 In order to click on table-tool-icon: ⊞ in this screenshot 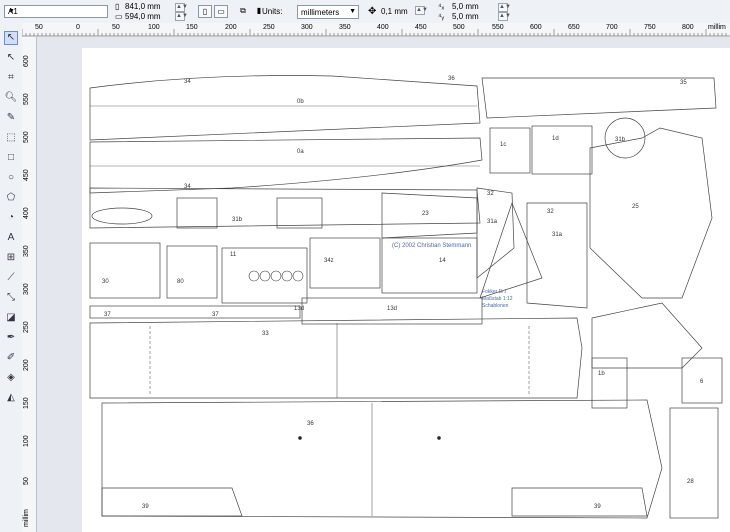, I will do `click(11, 258)`.